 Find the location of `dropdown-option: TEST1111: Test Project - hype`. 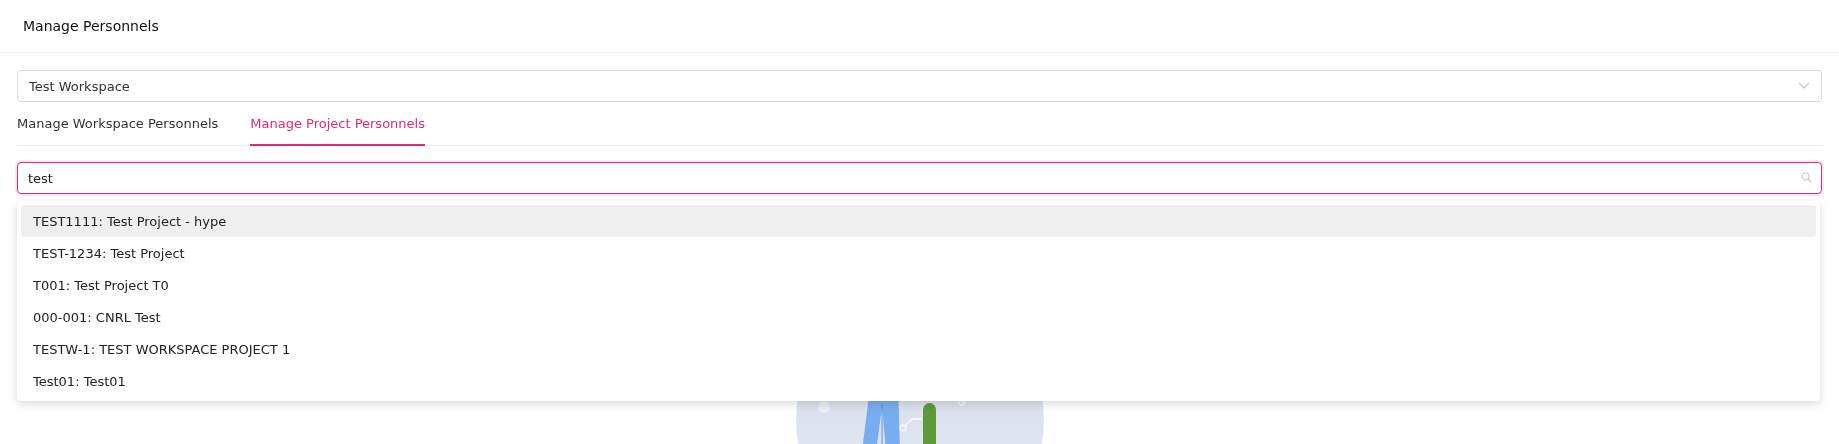

dropdown-option: TEST1111: Test Project - hype is located at coordinates (918, 221).